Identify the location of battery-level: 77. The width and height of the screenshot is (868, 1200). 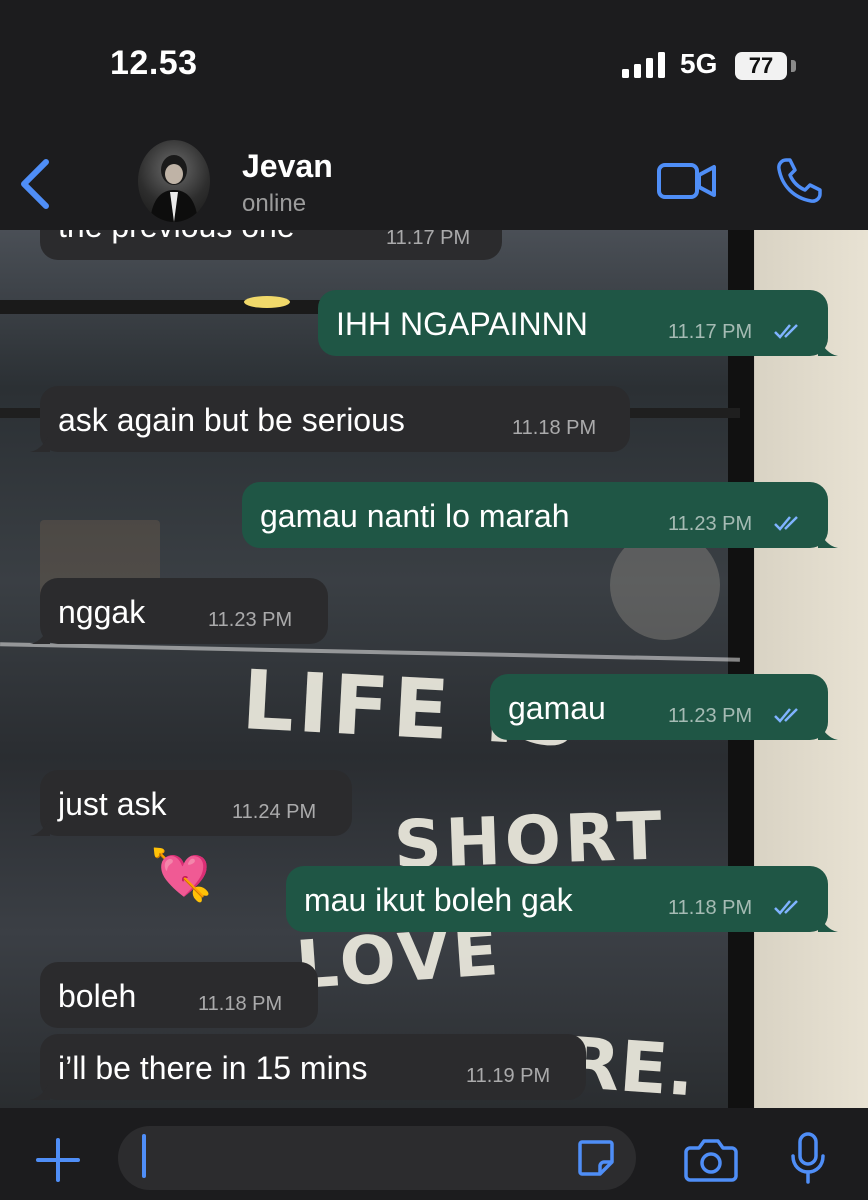
(761, 65).